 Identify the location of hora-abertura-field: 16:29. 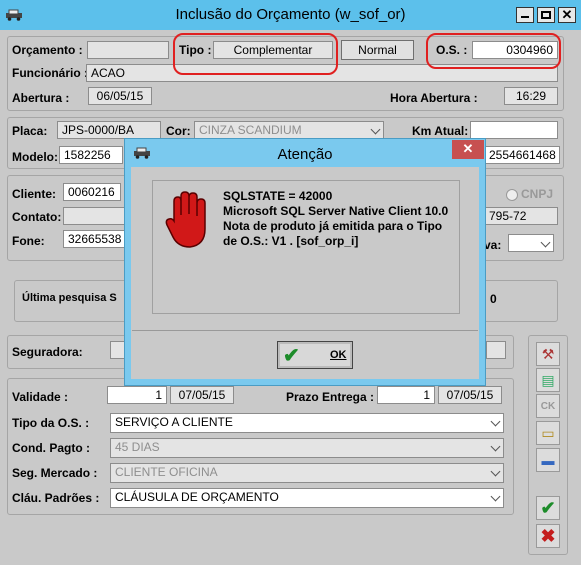
(531, 96).